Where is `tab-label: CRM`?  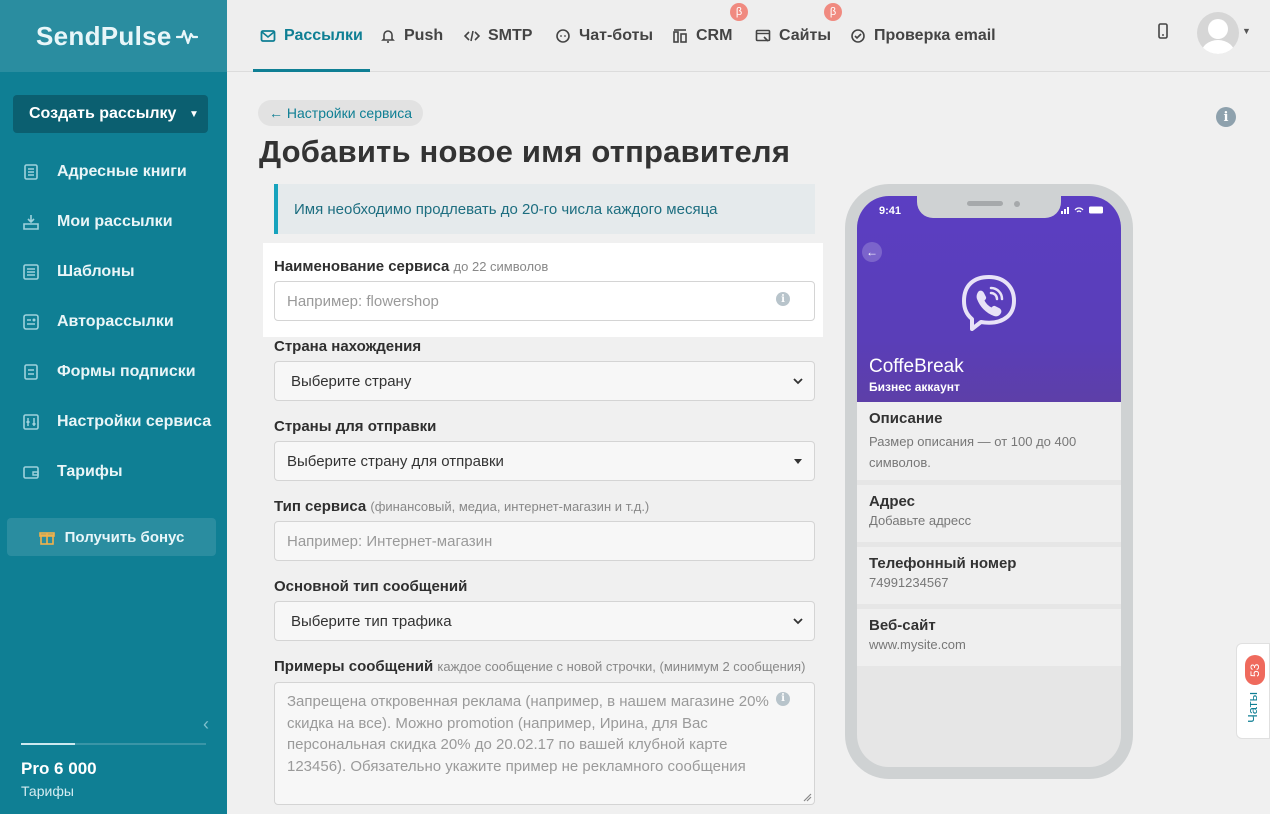 tab-label: CRM is located at coordinates (714, 35).